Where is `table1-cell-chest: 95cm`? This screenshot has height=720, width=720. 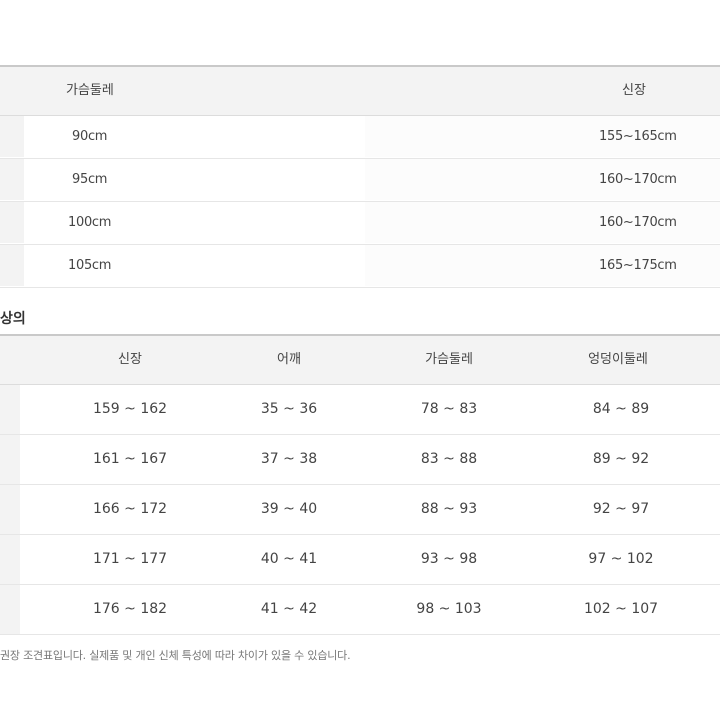 table1-cell-chest: 95cm is located at coordinates (90, 179).